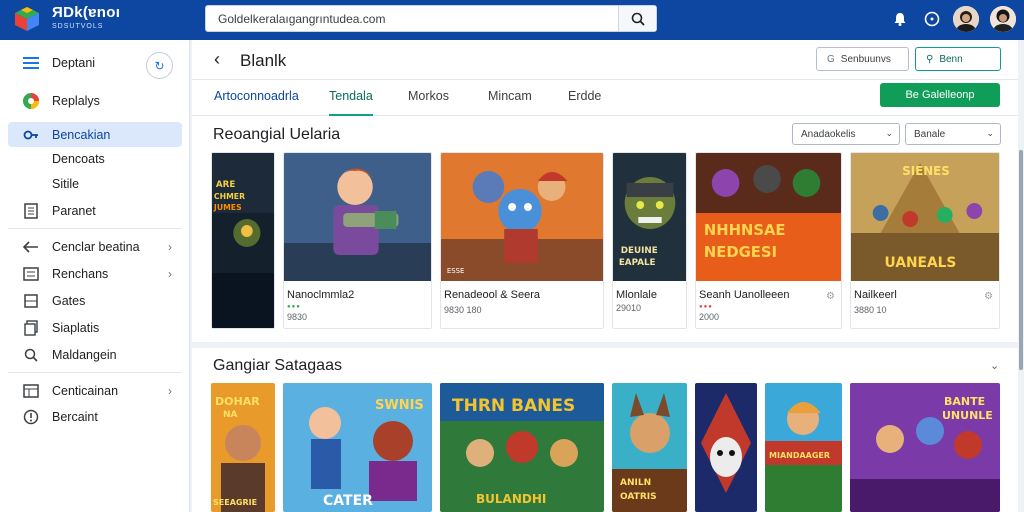 The width and height of the screenshot is (1024, 512). What do you see at coordinates (74, 62) in the screenshot?
I see `sidebar-item-label: Deptani` at bounding box center [74, 62].